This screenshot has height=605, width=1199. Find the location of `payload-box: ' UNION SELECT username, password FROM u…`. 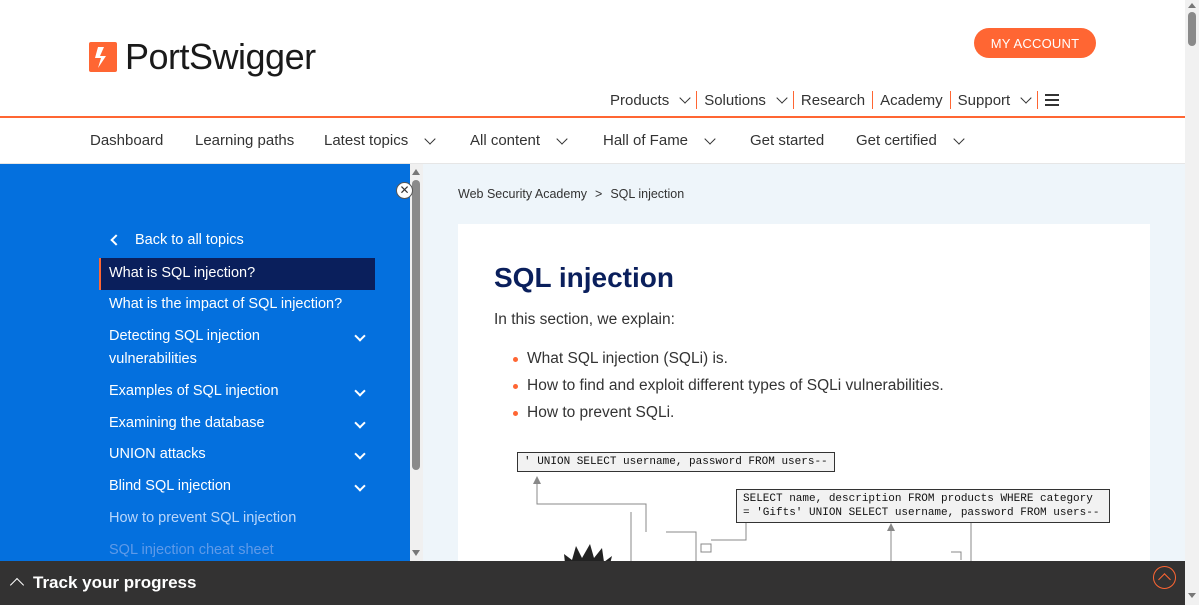

payload-box: ' UNION SELECT username, password FROM u… is located at coordinates (676, 462).